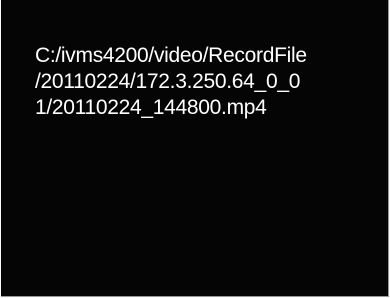 The width and height of the screenshot is (390, 298). What do you see at coordinates (151, 107) in the screenshot?
I see `file-path-line-3: 1/20110224_144800.mp4` at bounding box center [151, 107].